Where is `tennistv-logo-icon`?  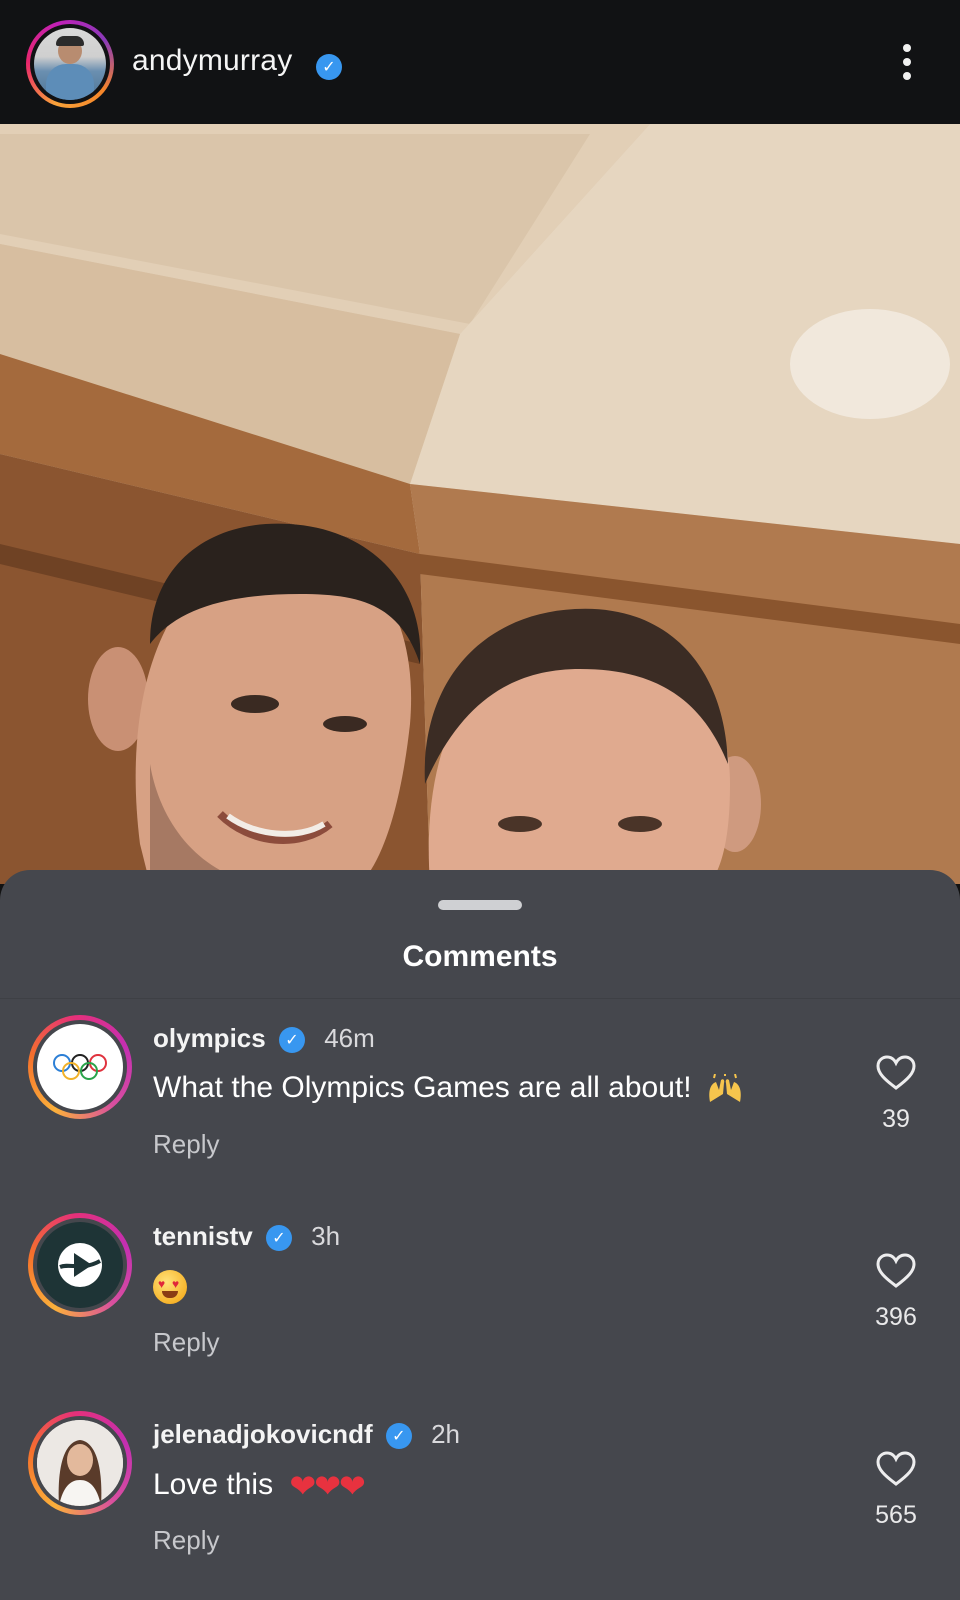 tennistv-logo-icon is located at coordinates (80, 1265).